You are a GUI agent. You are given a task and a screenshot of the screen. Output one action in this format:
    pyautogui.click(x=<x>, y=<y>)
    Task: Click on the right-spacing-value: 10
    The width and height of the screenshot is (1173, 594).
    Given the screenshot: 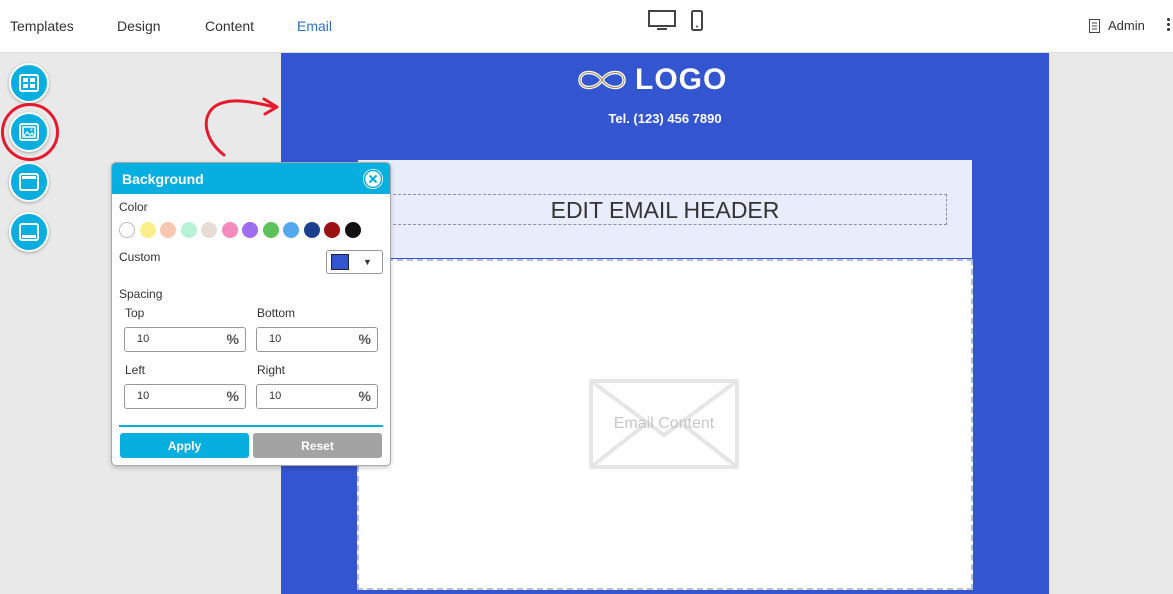 What is the action you would take?
    pyautogui.click(x=275, y=396)
    